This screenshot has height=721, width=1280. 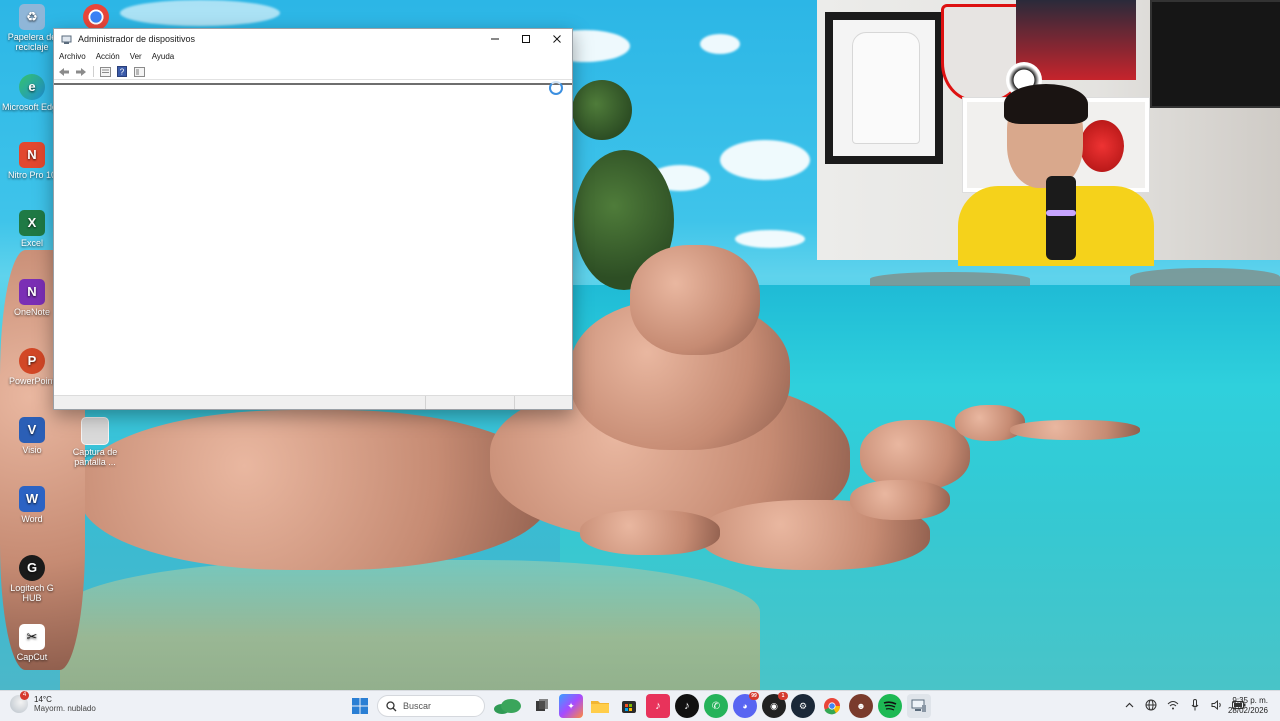 I want to click on discord-icon: ◕, so click(x=745, y=706).